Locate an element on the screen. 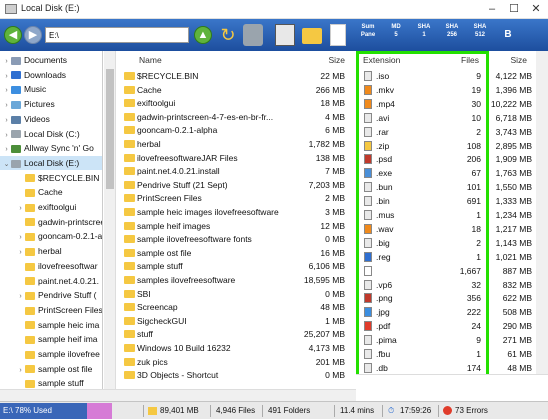 This screenshot has width=548, height=420. database-icon is located at coordinates (253, 35).